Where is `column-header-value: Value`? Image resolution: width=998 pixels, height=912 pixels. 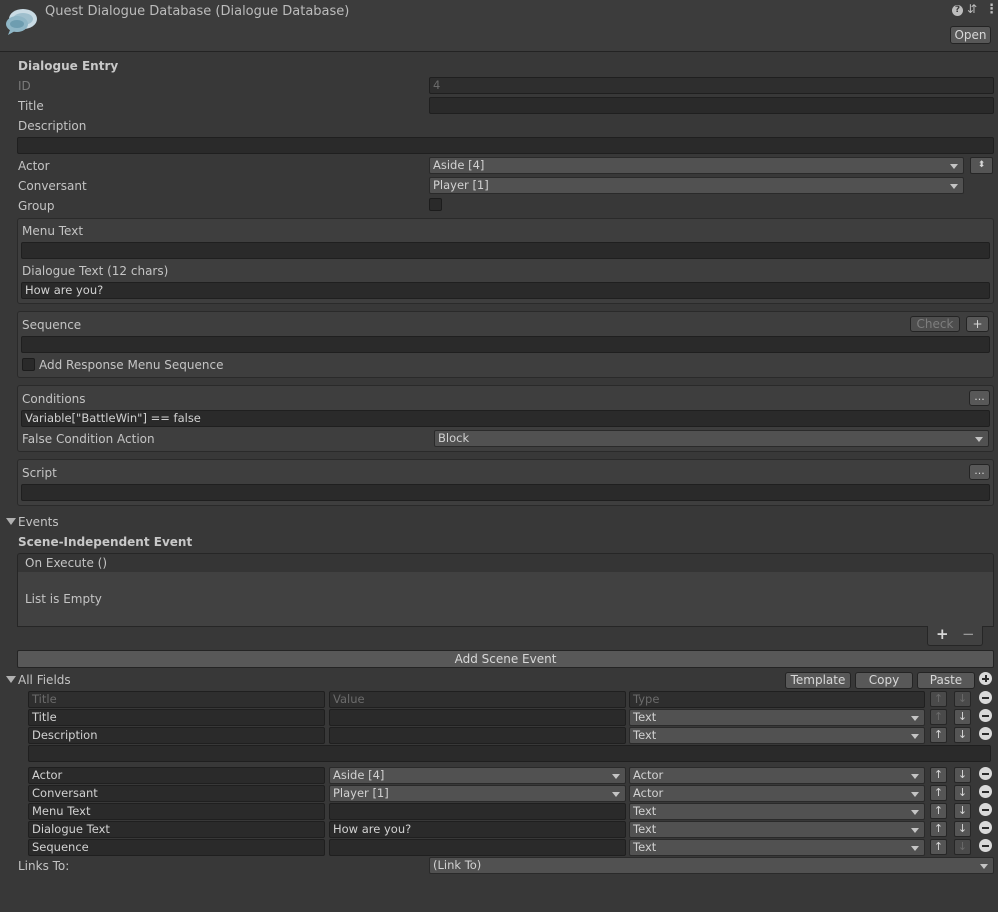
column-header-value: Value is located at coordinates (477, 699).